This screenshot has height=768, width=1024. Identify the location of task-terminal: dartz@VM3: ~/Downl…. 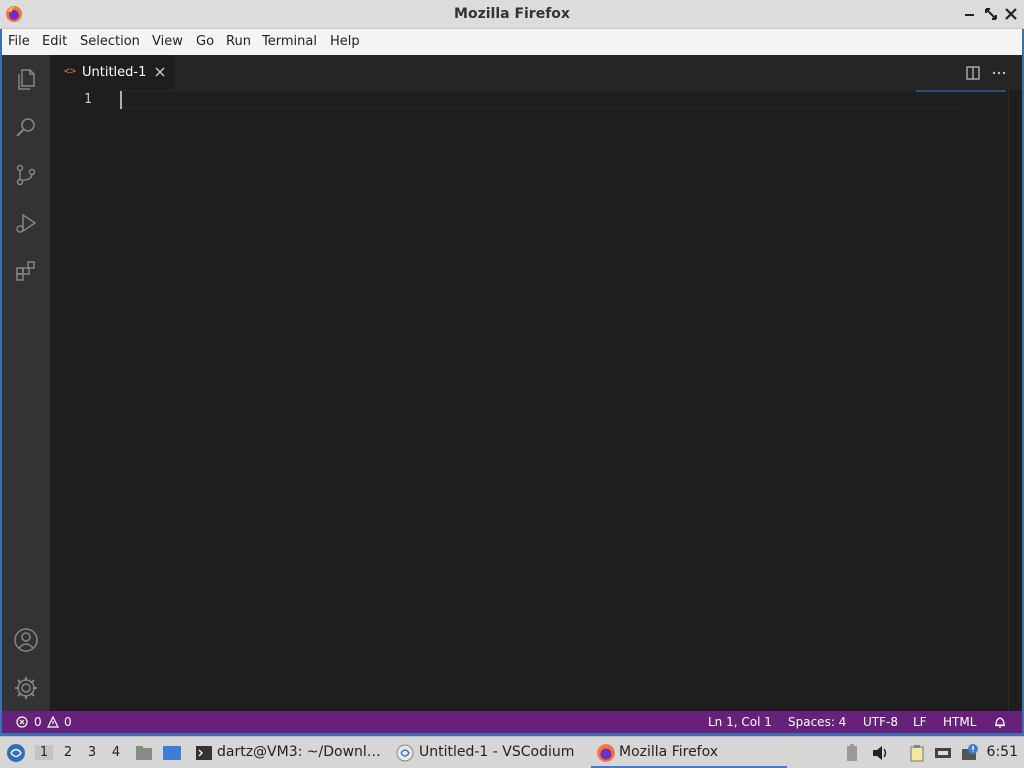
(289, 752).